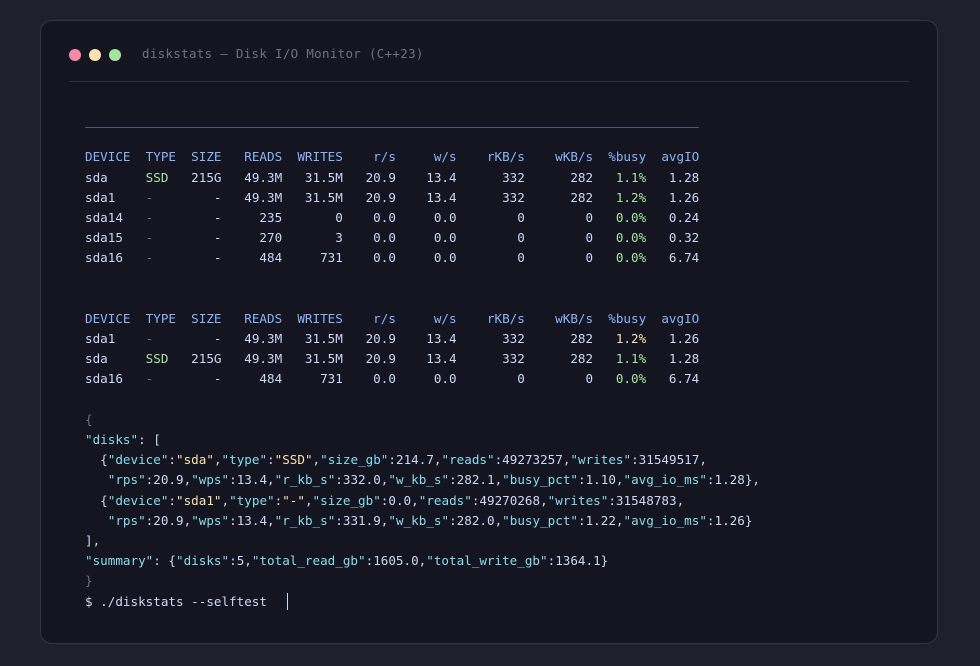 Image resolution: width=980 pixels, height=666 pixels. What do you see at coordinates (506, 440) in the screenshot?
I see `json-line: "disks": [` at bounding box center [506, 440].